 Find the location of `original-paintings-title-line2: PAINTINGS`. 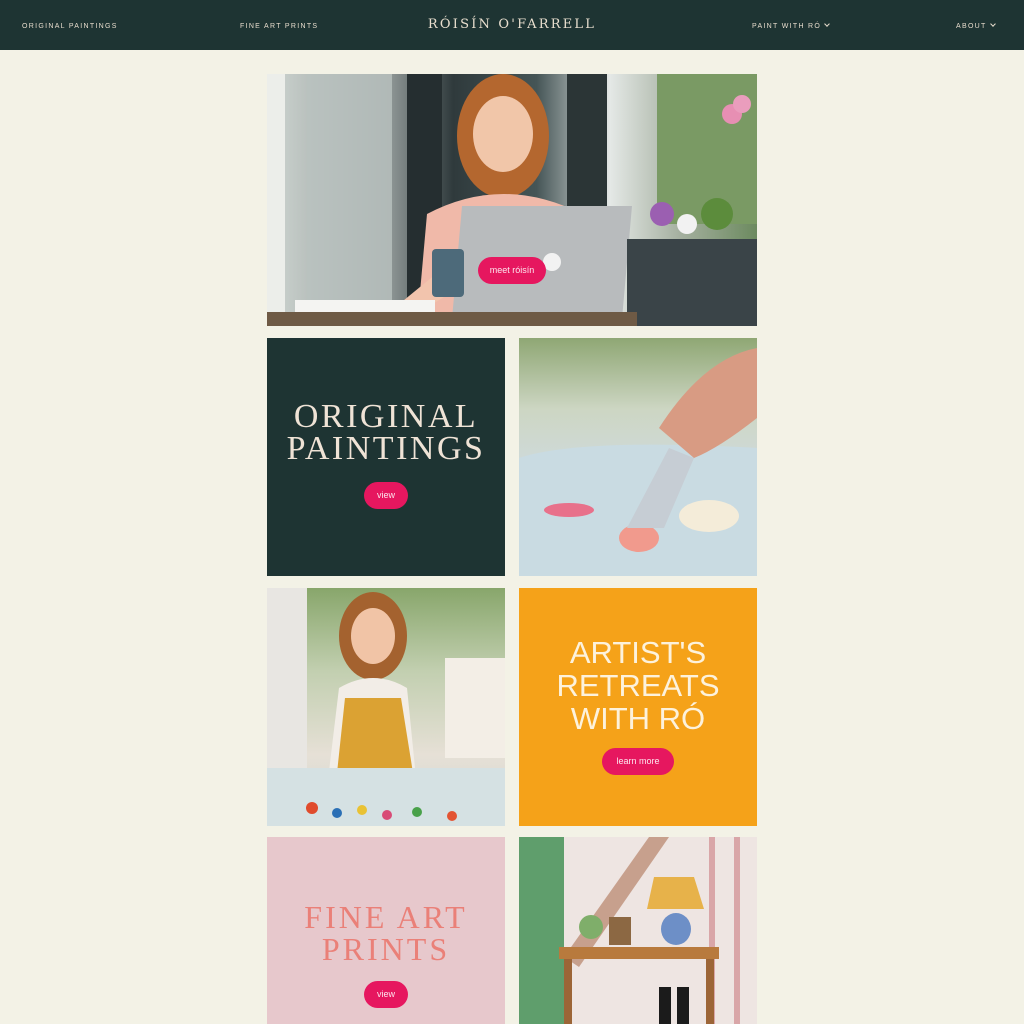

original-paintings-title-line2: PAINTINGS is located at coordinates (386, 448).